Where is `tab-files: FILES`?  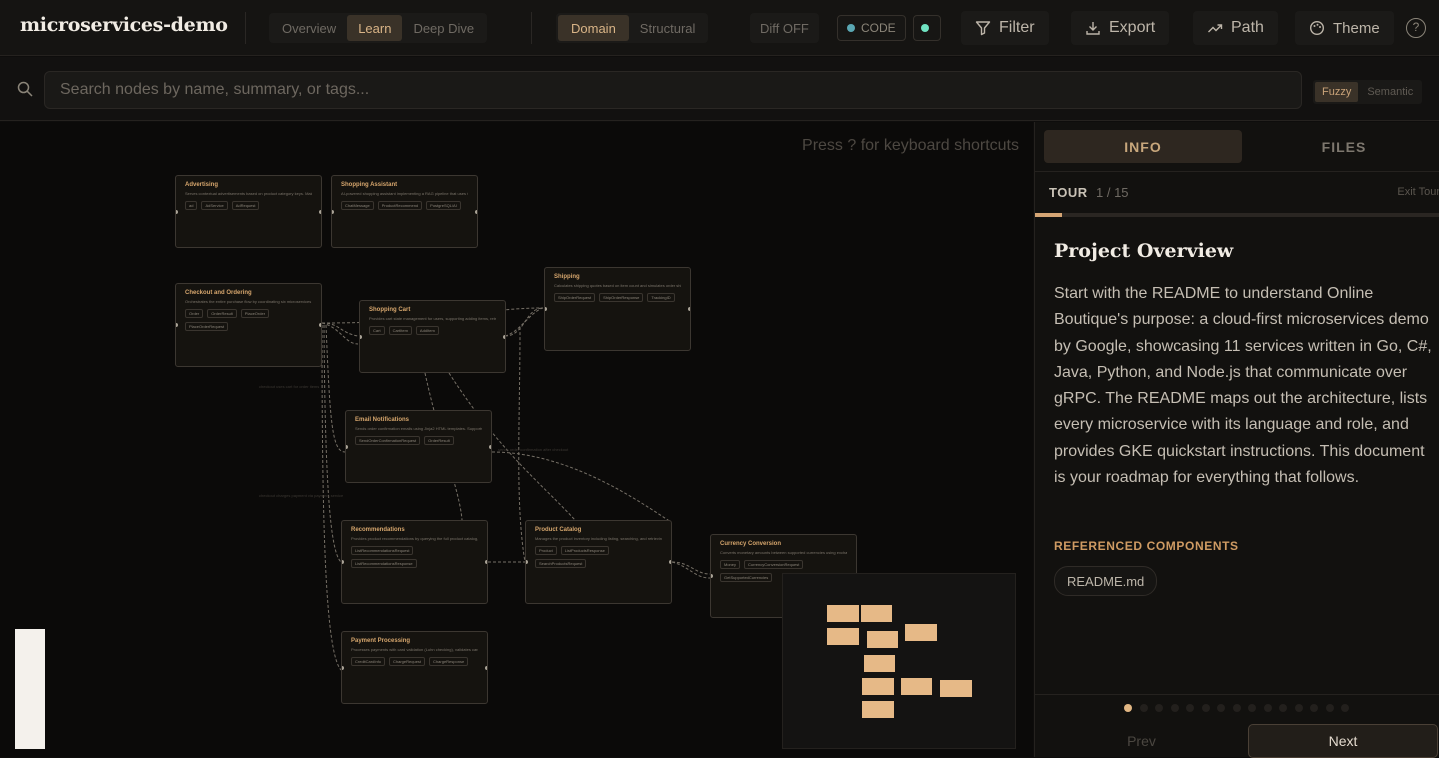 tab-files: FILES is located at coordinates (1342, 146).